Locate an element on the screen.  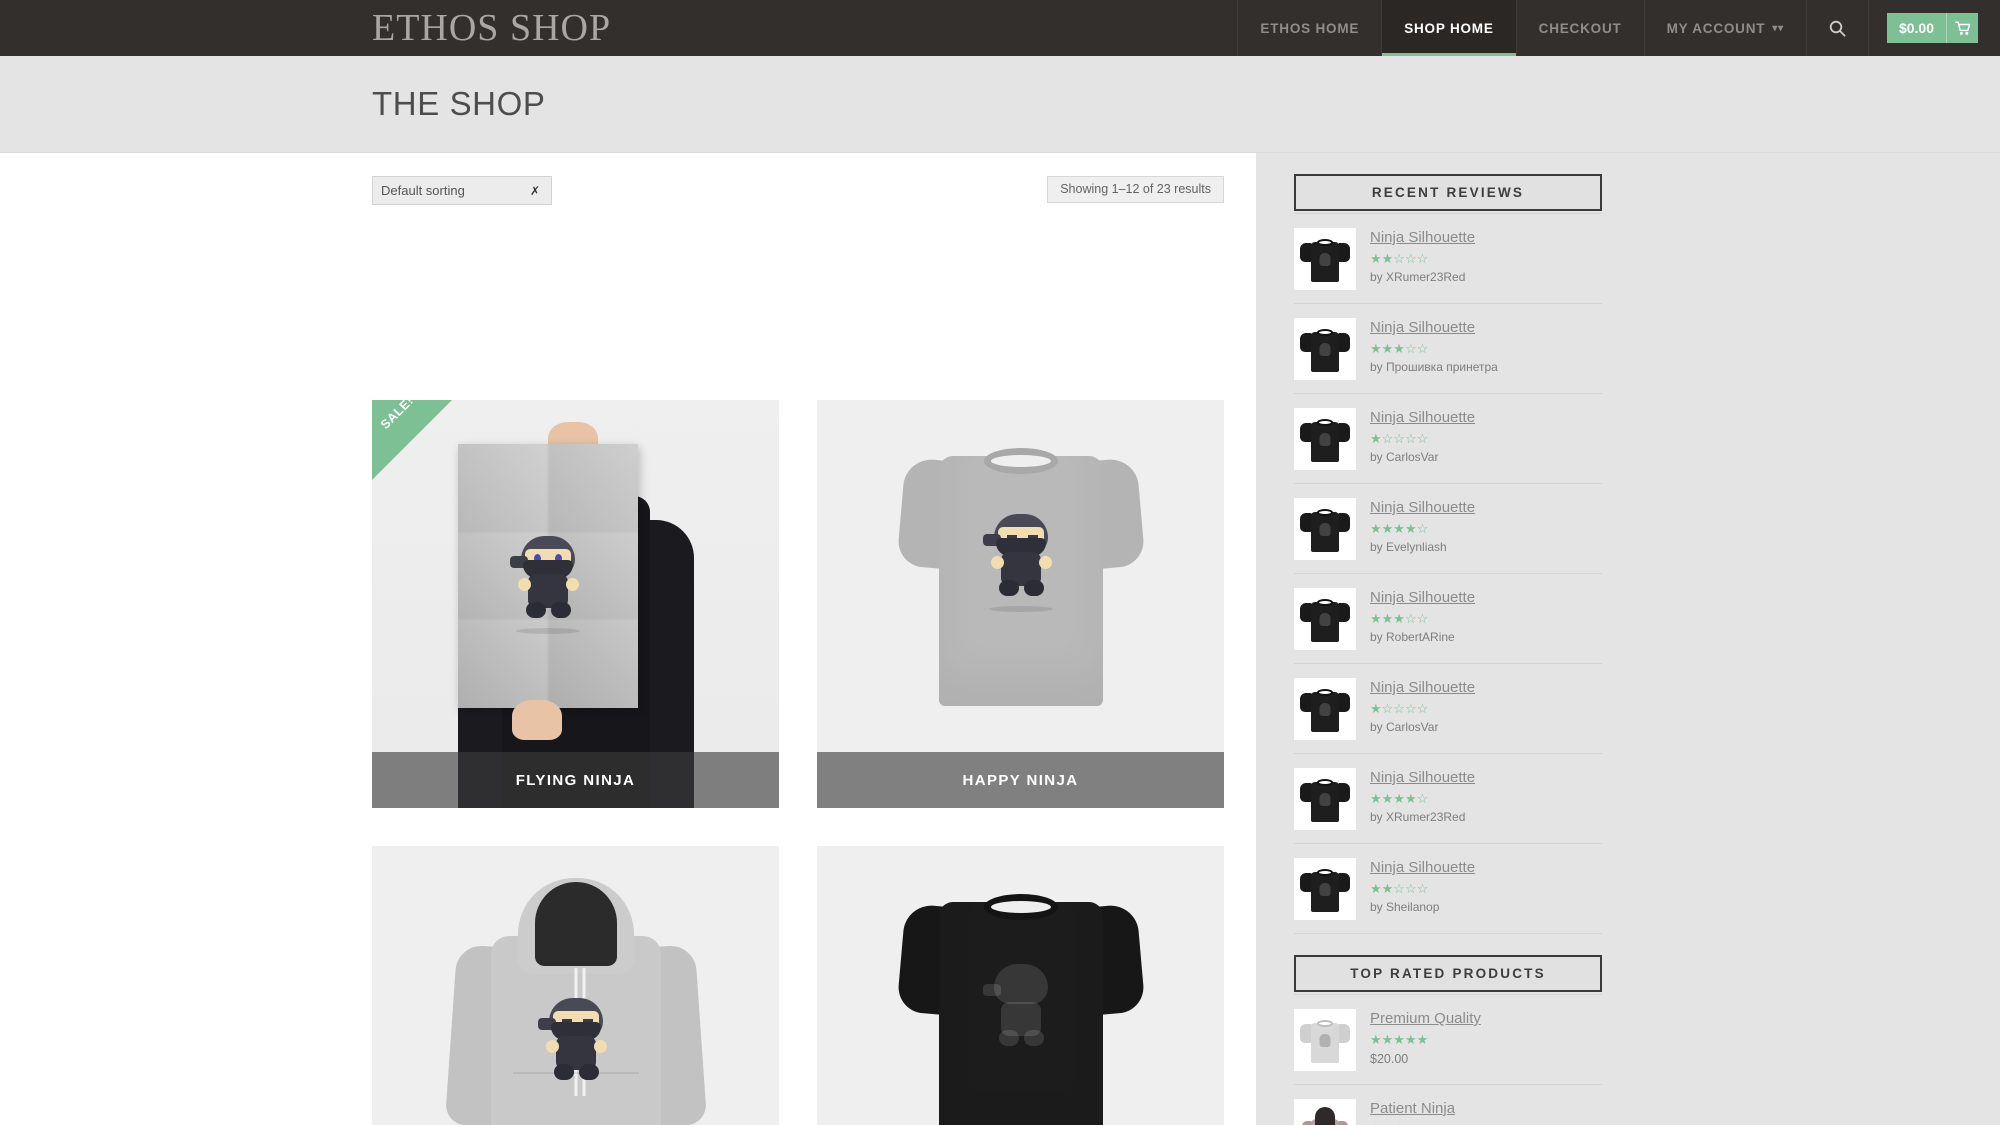
cart-button: $0.00 is located at coordinates (1933, 28).